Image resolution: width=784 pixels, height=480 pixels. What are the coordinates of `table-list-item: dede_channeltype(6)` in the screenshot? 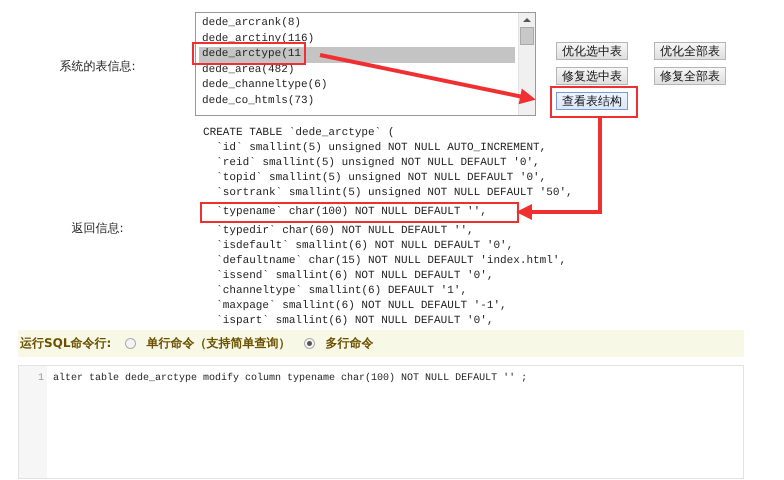 It's located at (357, 86).